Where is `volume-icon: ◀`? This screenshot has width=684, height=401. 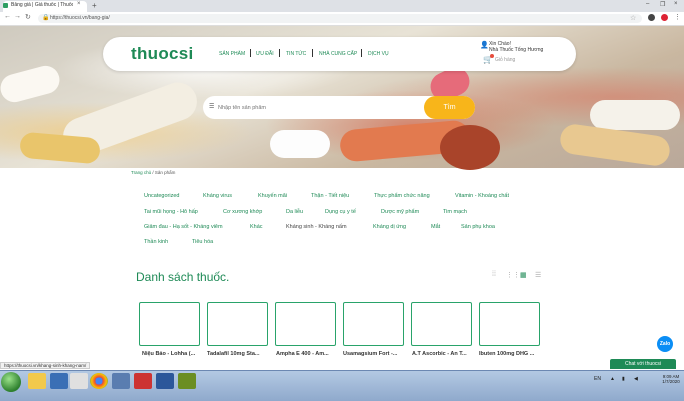 volume-icon: ◀ is located at coordinates (636, 379).